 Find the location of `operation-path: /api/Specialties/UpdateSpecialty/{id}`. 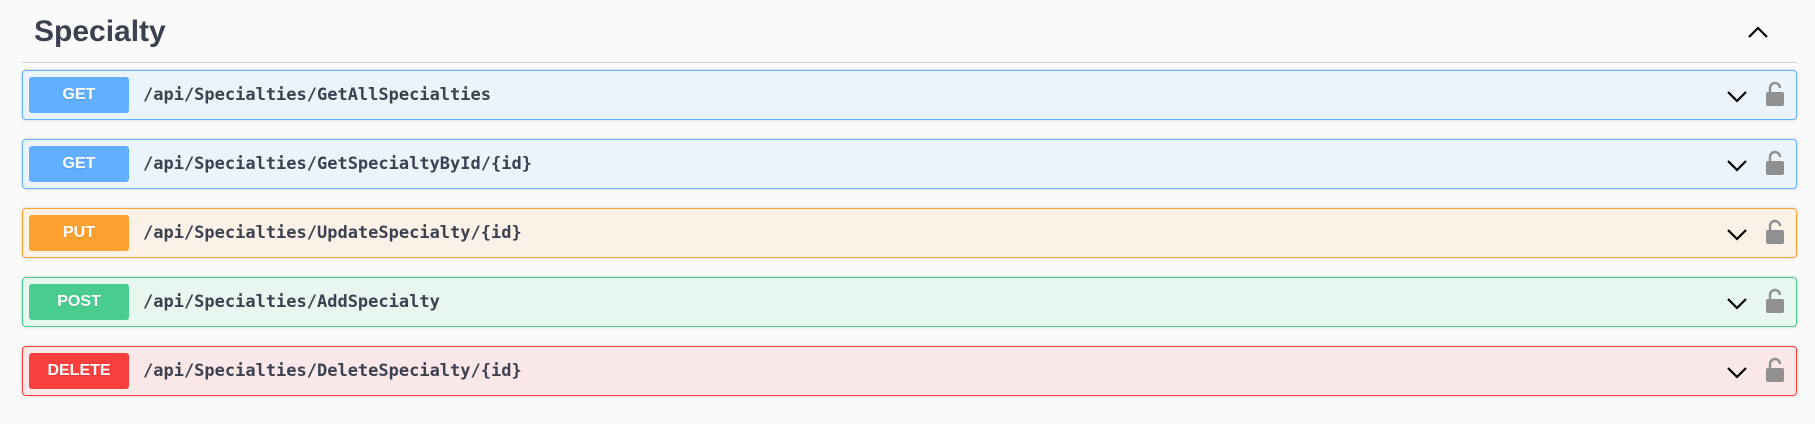

operation-path: /api/Specialties/UpdateSpecialty/{id} is located at coordinates (332, 233).